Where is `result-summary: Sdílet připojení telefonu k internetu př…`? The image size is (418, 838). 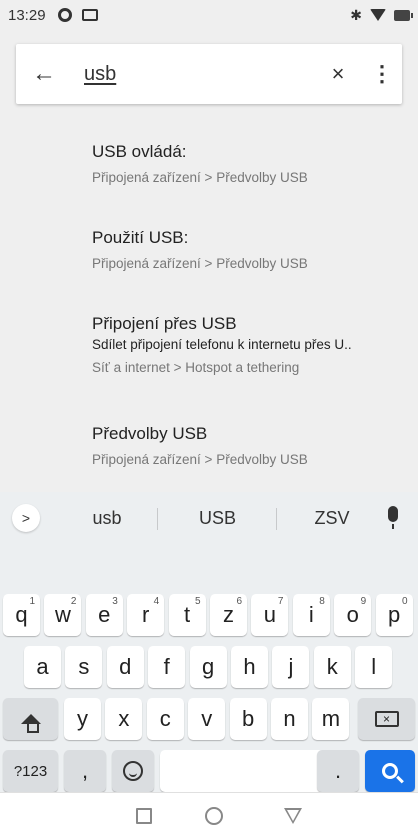 result-summary: Sdílet připojení telefonu k internetu př… is located at coordinates (222, 344).